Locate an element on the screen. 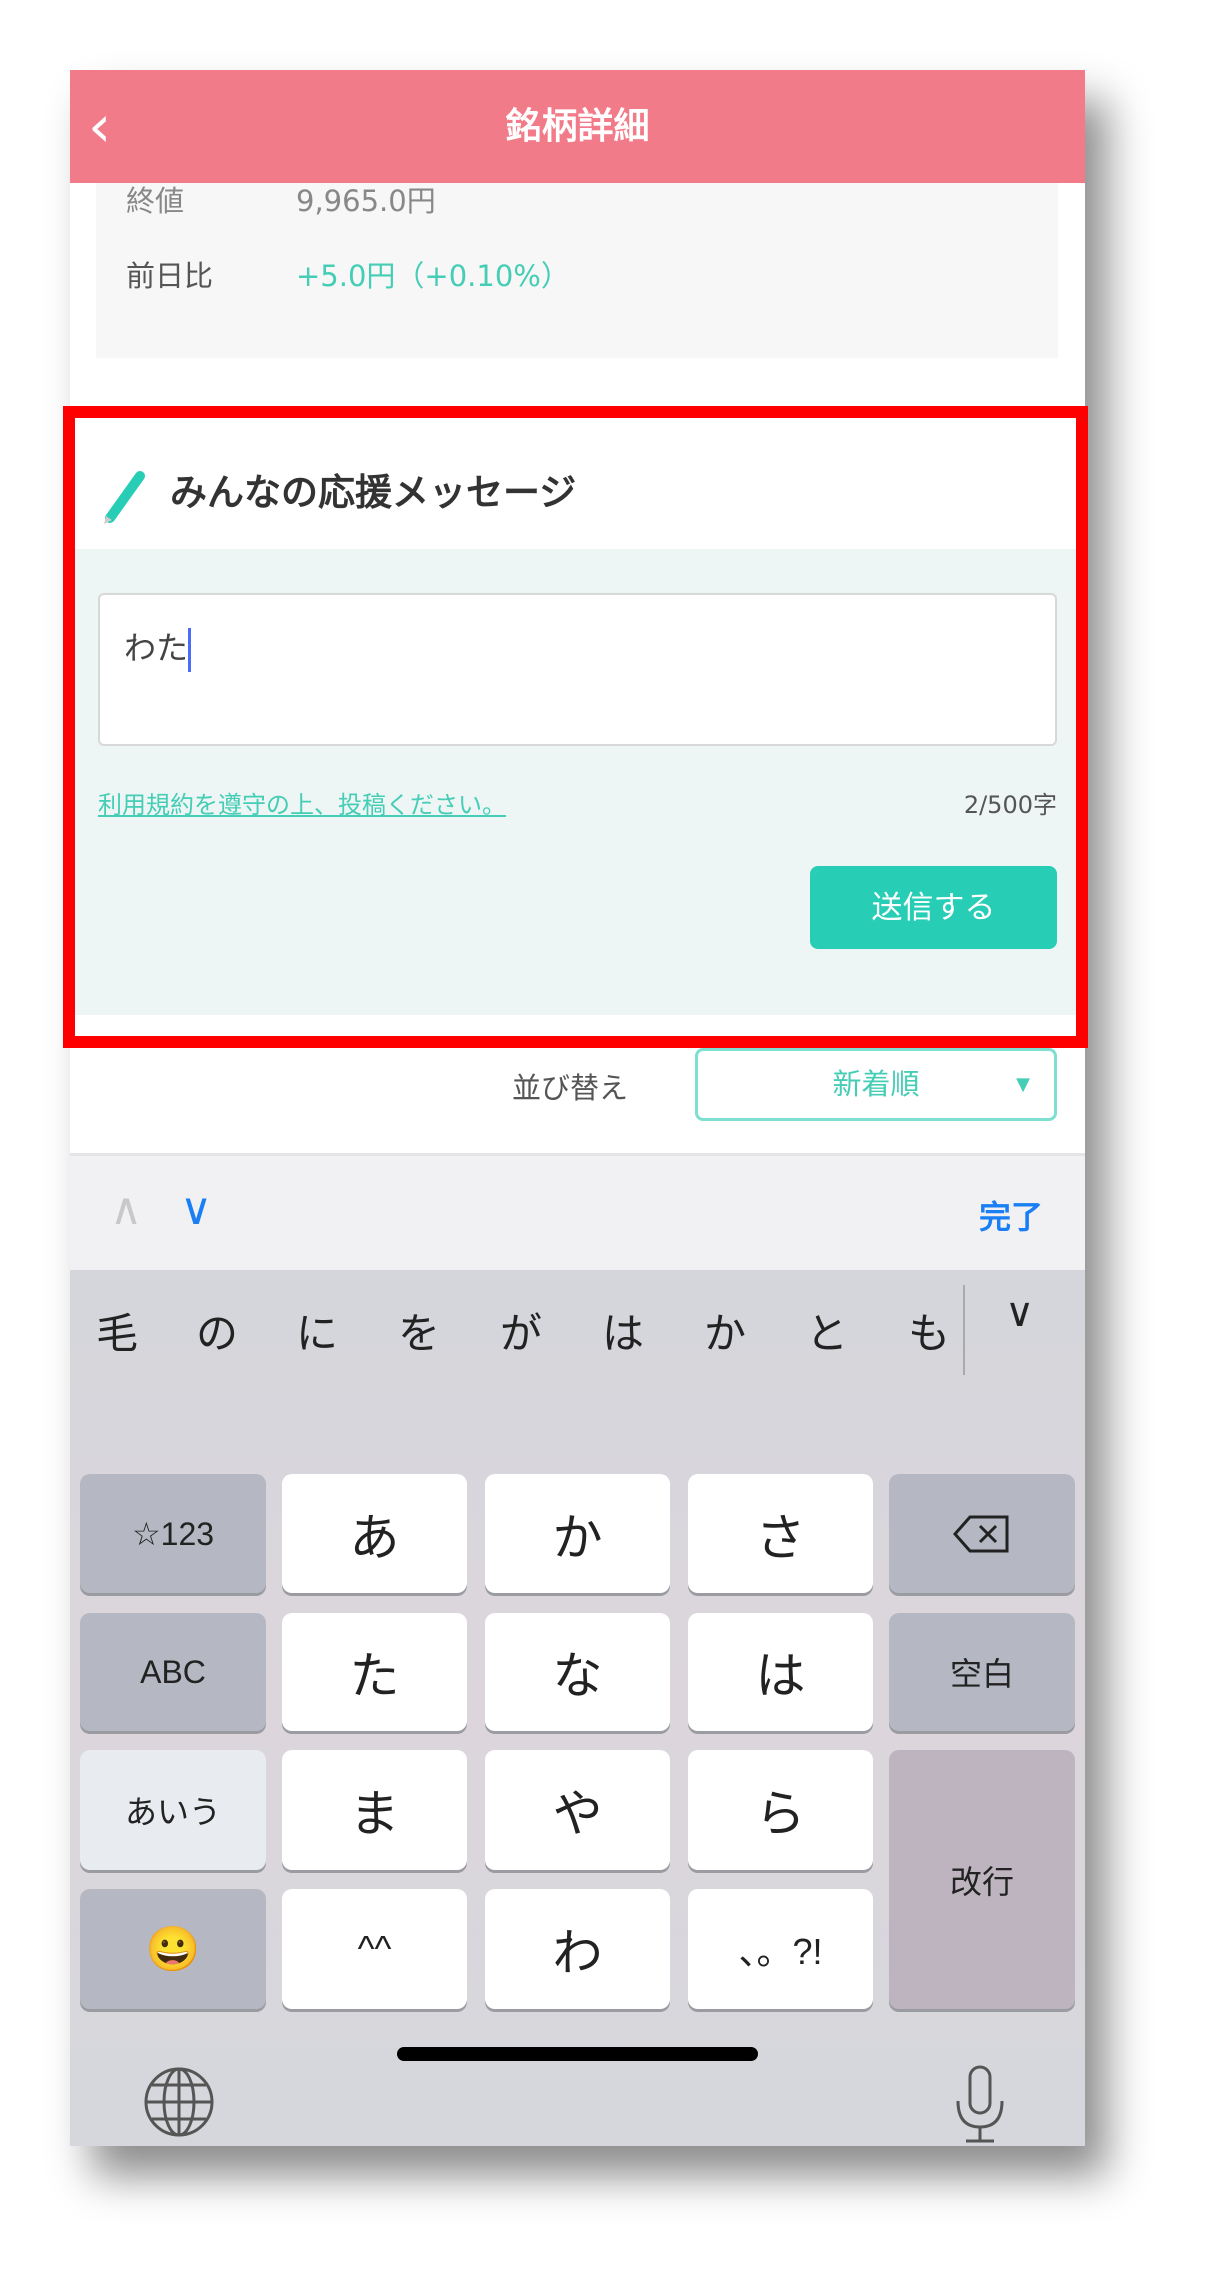 The image size is (1226, 2288). candidate-divider is located at coordinates (964, 1330).